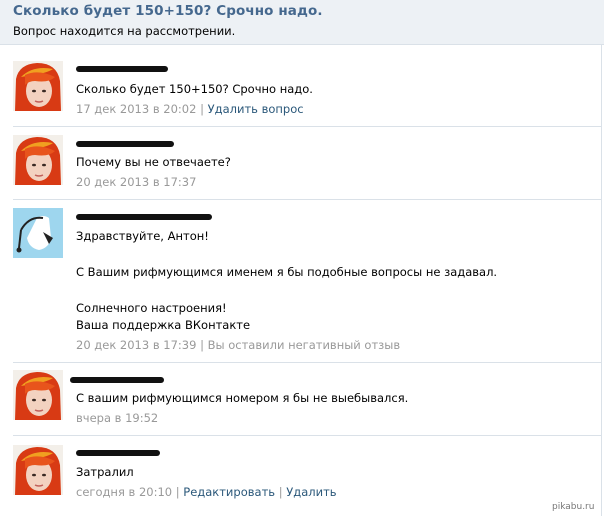 The width and height of the screenshot is (604, 516). I want to click on redacted-support-name, so click(144, 217).